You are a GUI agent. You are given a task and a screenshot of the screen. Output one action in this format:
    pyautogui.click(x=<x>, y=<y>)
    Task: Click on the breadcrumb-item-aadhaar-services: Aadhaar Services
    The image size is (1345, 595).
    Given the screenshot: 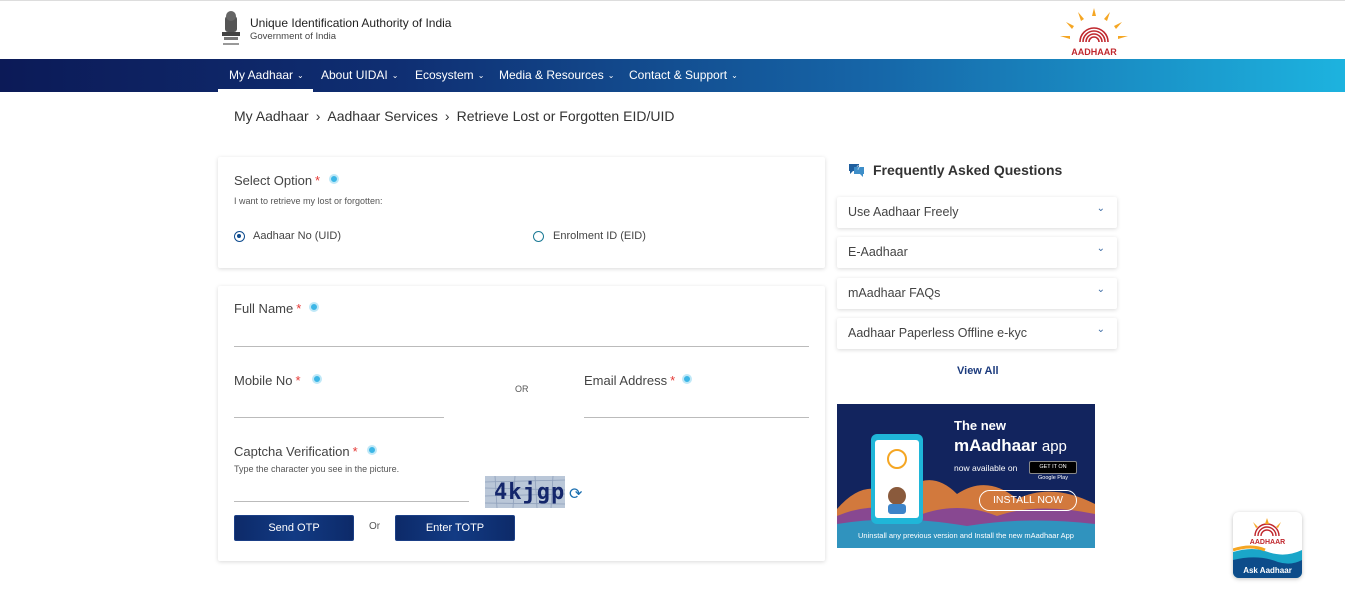 What is the action you would take?
    pyautogui.click(x=382, y=116)
    